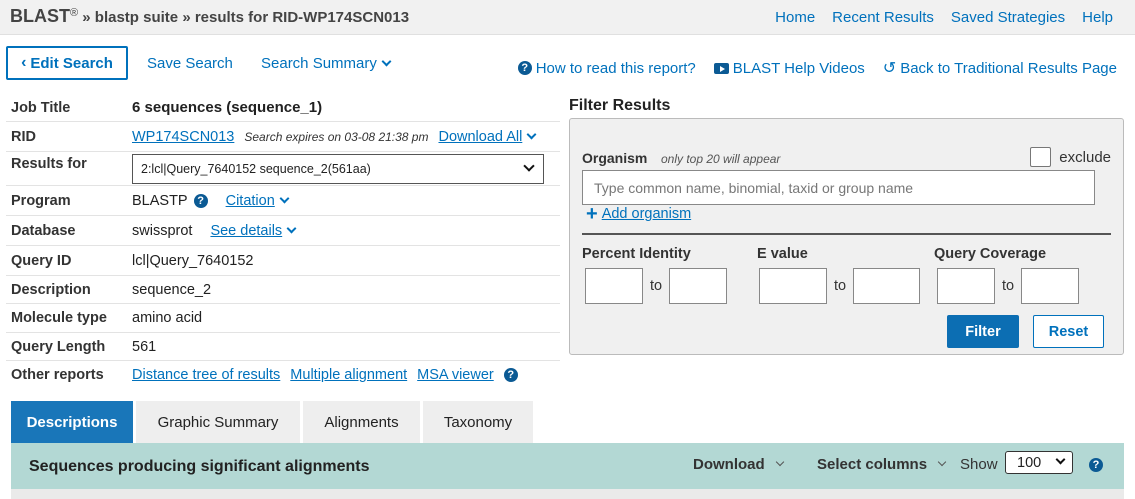 This screenshot has height=499, width=1135. I want to click on program-value: BLASTP, so click(160, 200).